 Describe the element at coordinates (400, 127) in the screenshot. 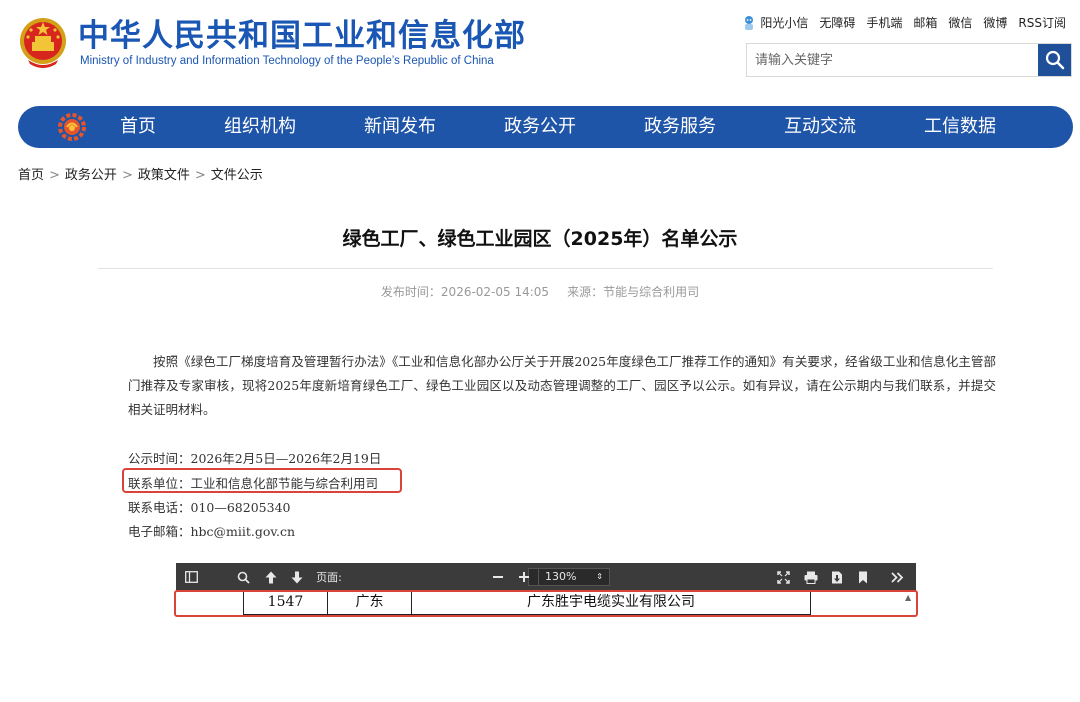

I see `nav-news: 新闻发布` at that location.